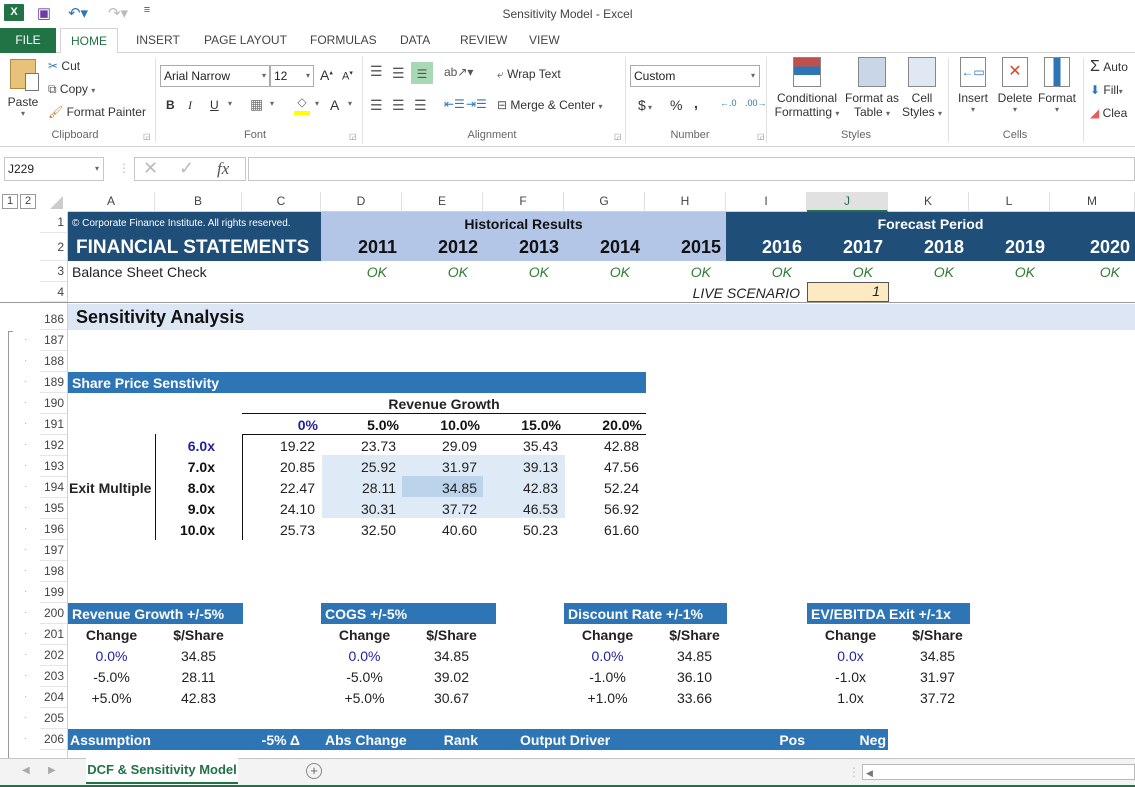  What do you see at coordinates (422, 73) in the screenshot?
I see `align-bottom-icon: ☰` at bounding box center [422, 73].